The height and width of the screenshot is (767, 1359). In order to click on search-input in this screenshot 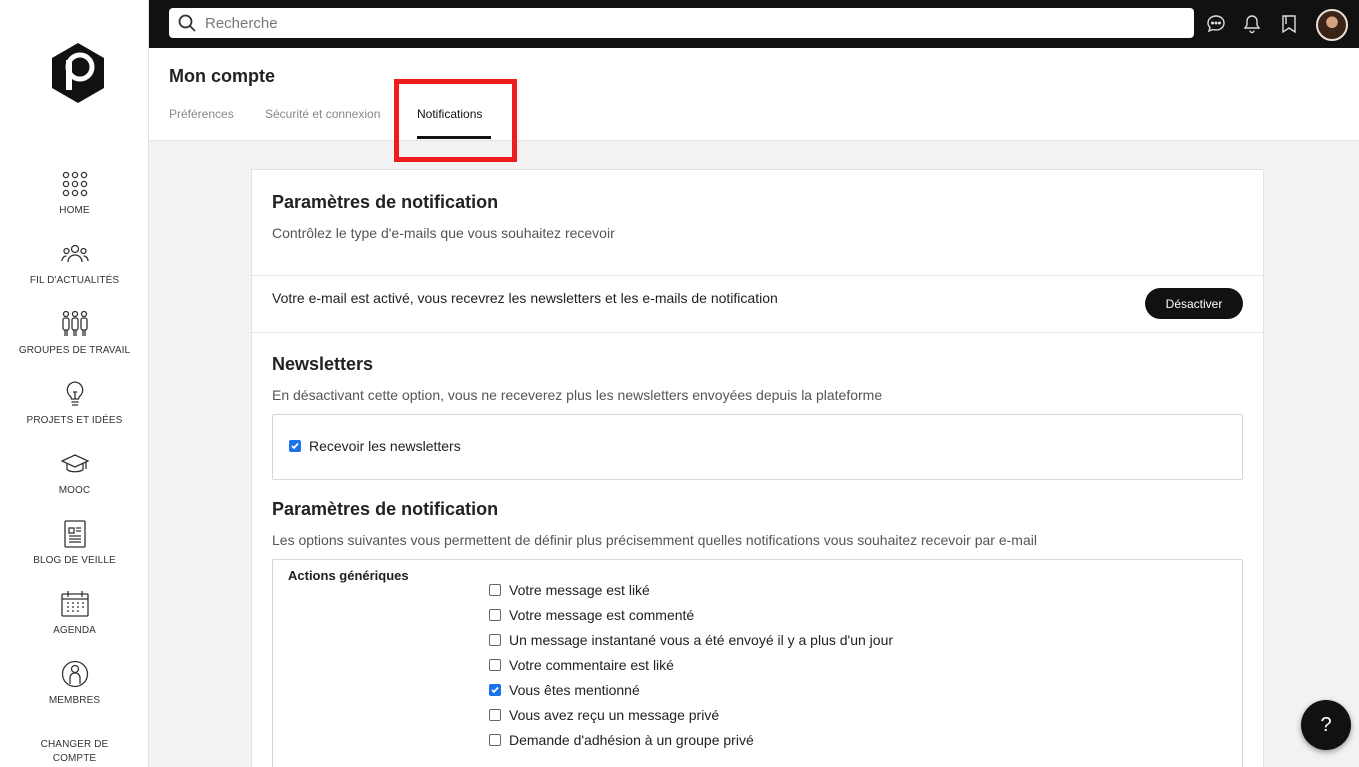, I will do `click(692, 23)`.